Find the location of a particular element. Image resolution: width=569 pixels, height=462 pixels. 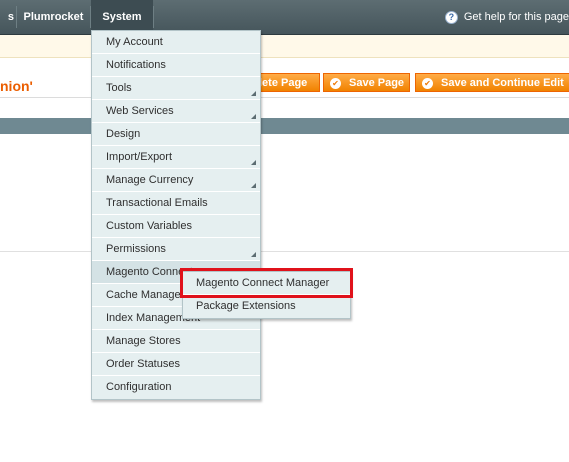

menu-item-label: Manage Stores is located at coordinates (143, 341).